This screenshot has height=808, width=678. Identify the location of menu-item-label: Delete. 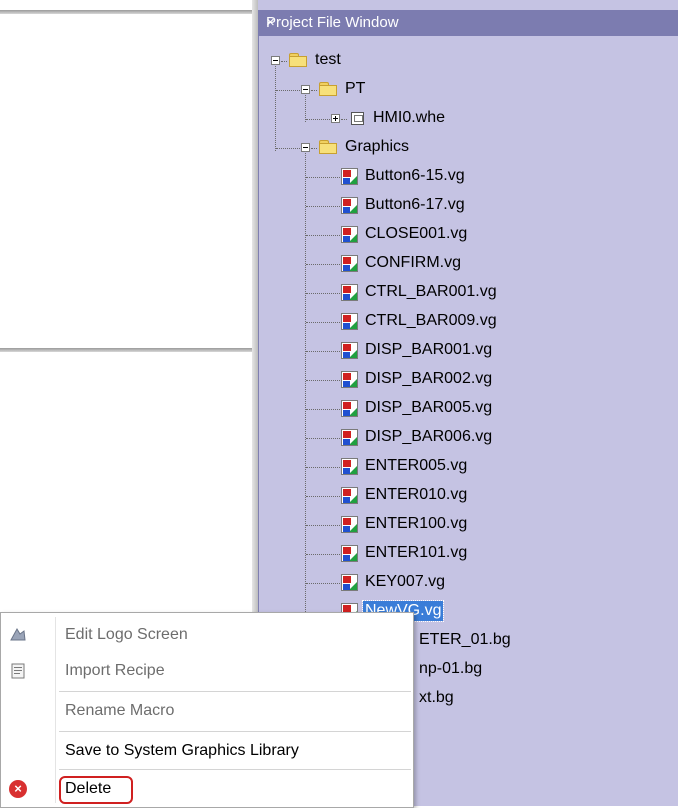
(88, 788).